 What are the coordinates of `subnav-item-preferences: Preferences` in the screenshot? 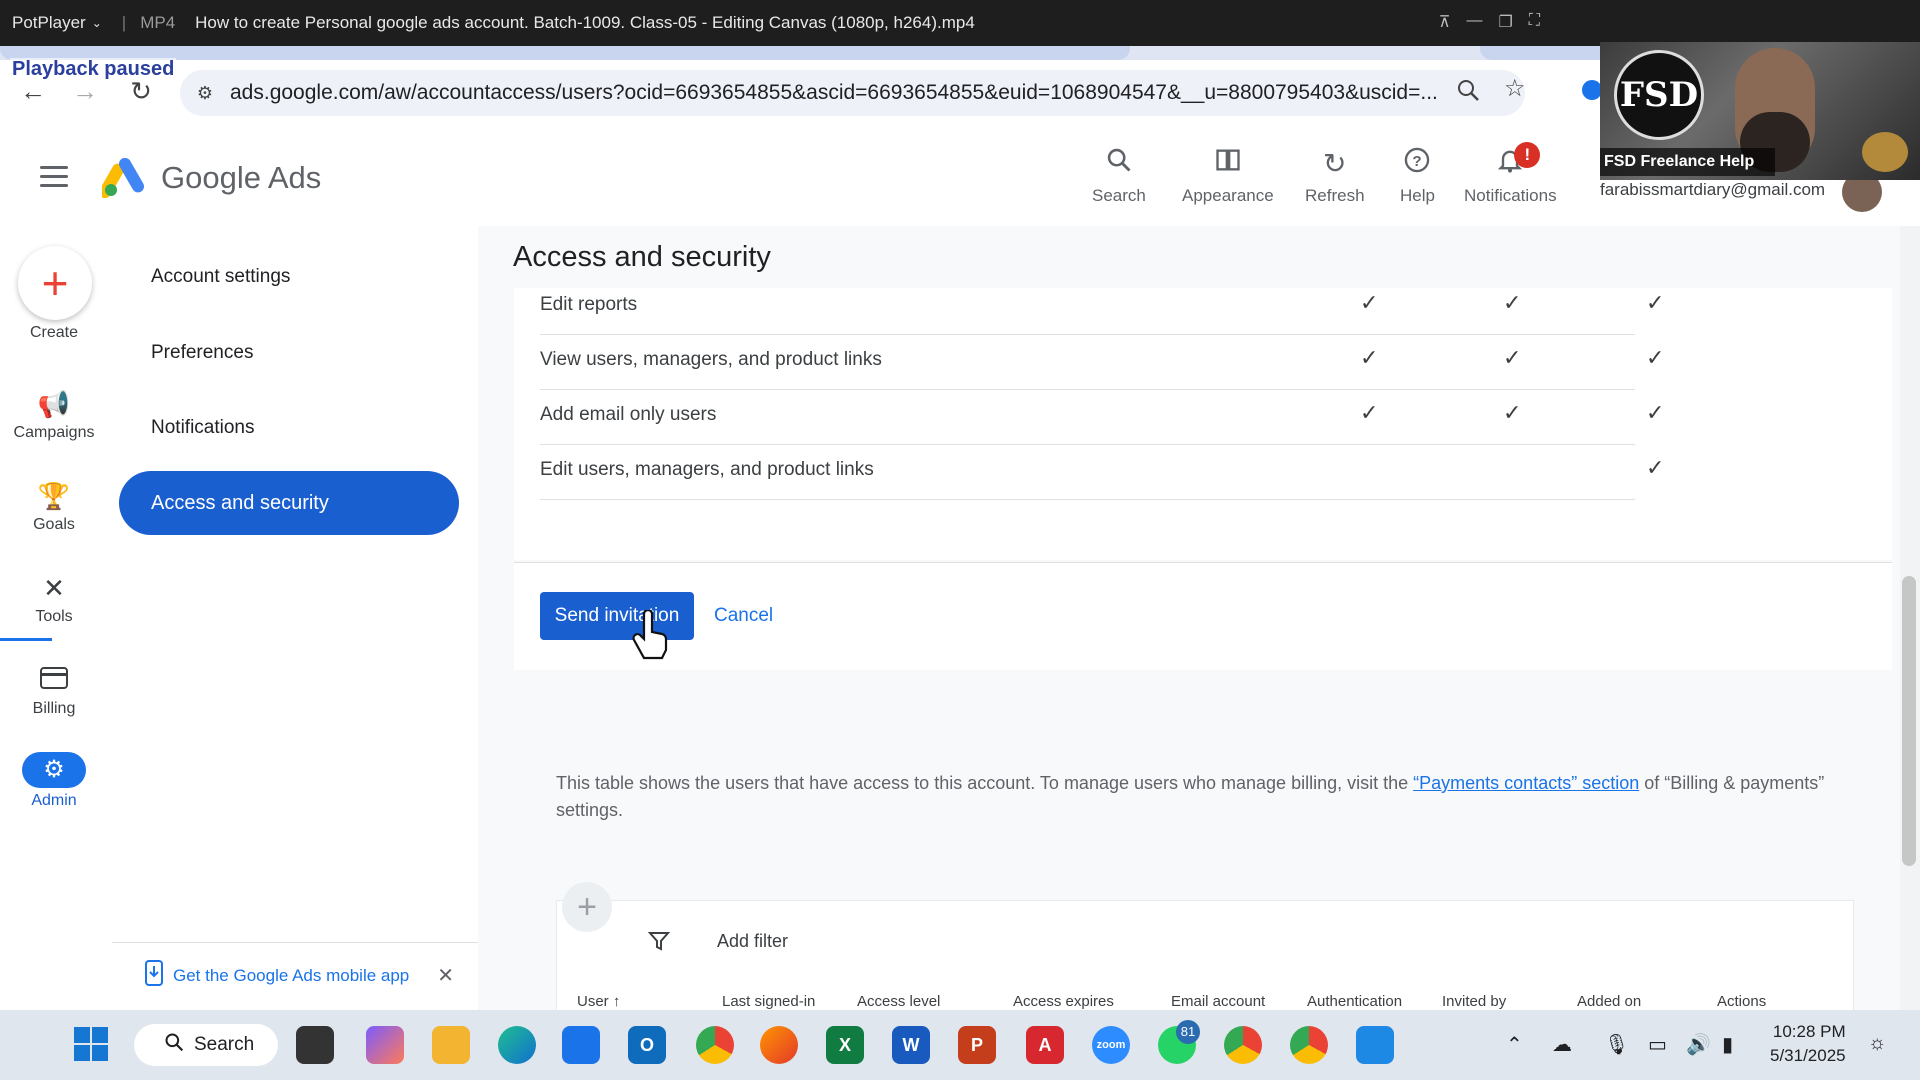 It's located at (202, 353).